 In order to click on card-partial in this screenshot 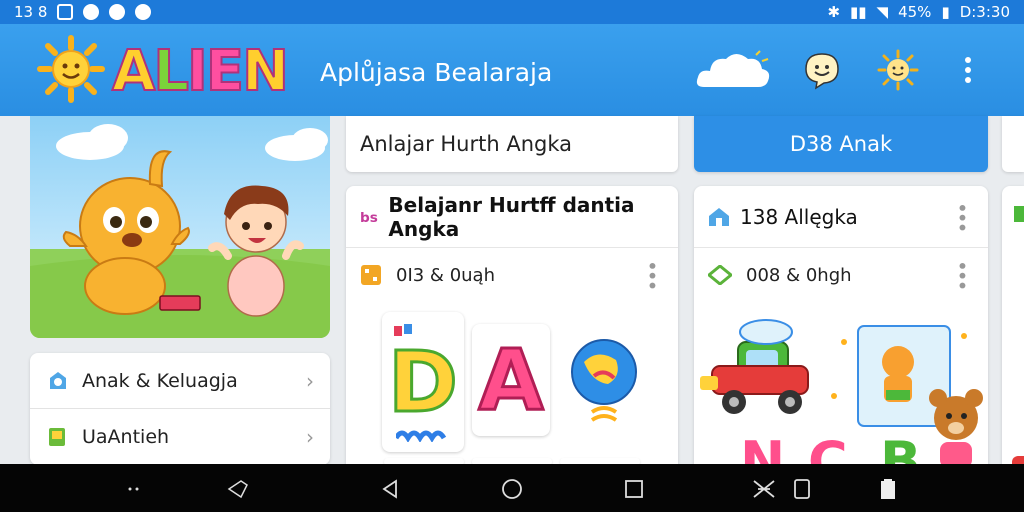, I will do `click(1013, 331)`.